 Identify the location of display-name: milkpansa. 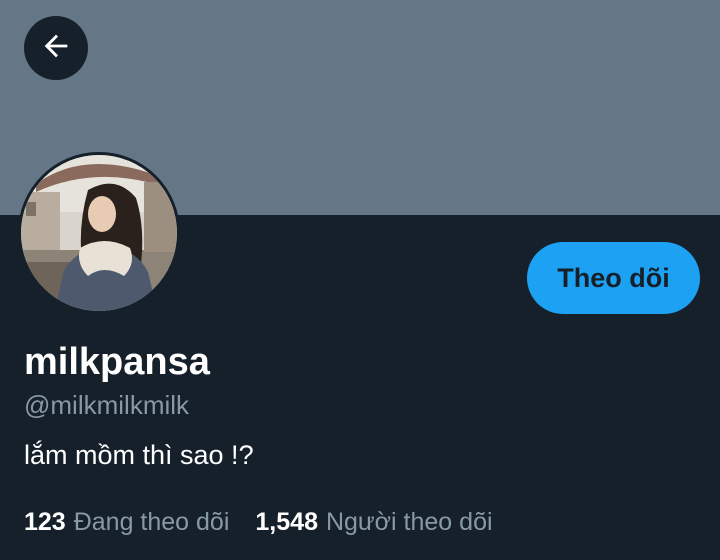
(117, 362).